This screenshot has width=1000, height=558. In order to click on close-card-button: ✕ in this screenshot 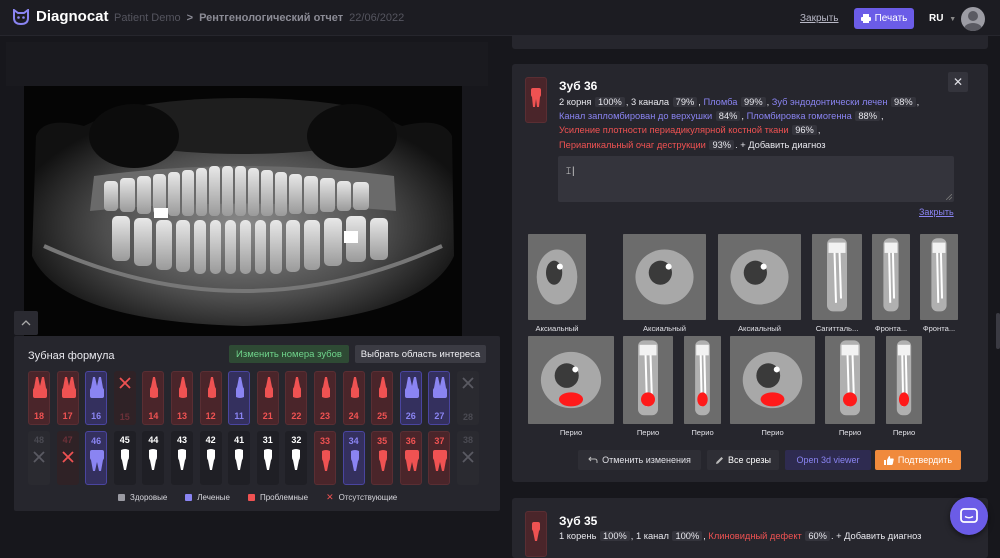, I will do `click(958, 82)`.